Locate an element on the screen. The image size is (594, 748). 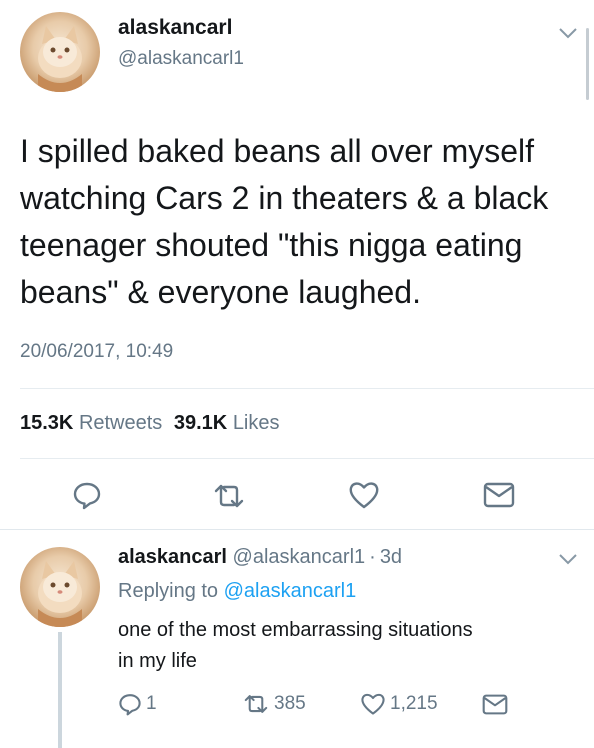
timestamp: 20/06/2017, 10:49 is located at coordinates (96, 352).